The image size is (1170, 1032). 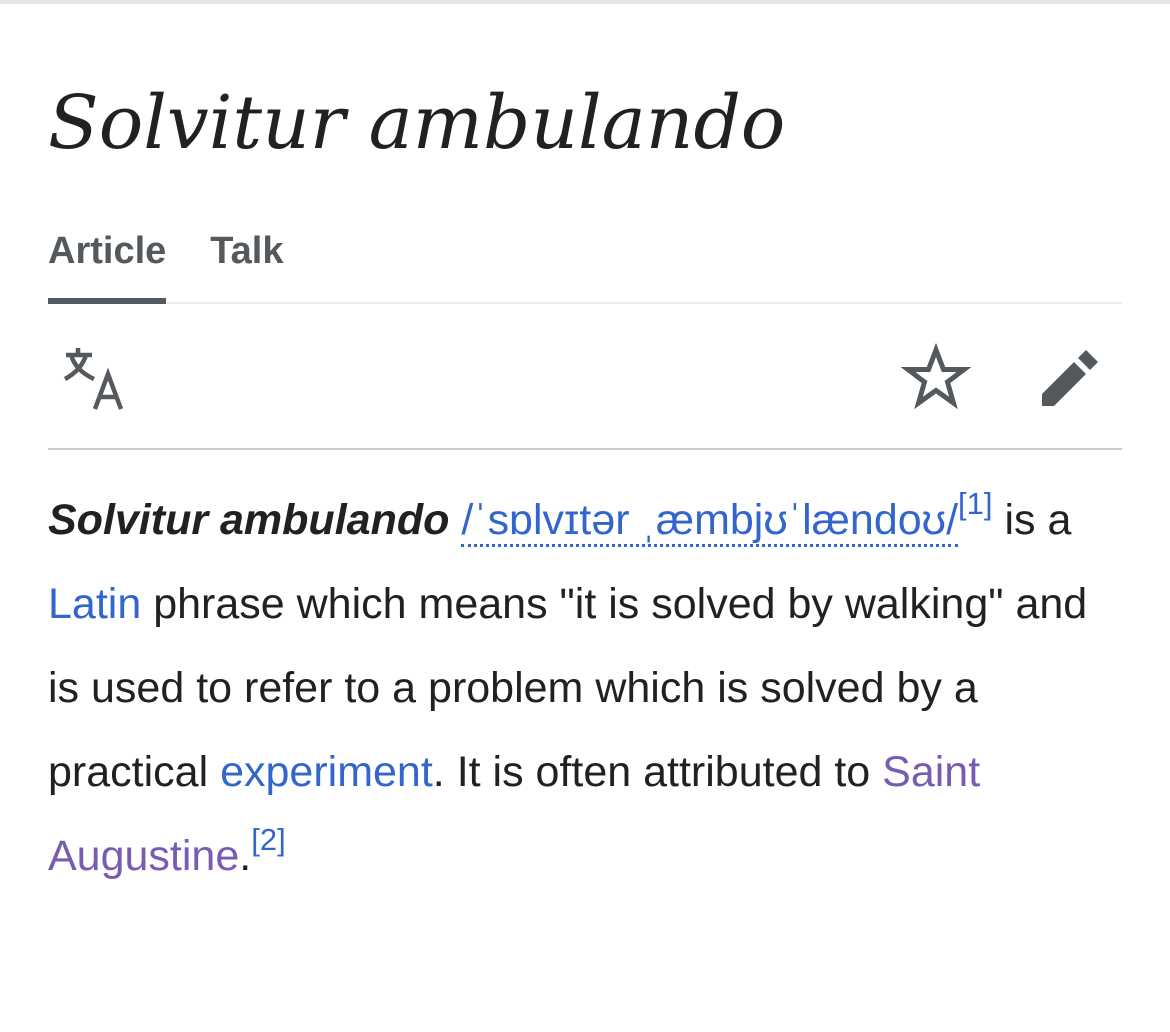 What do you see at coordinates (585, 377) in the screenshot?
I see `page-actions-toolbar` at bounding box center [585, 377].